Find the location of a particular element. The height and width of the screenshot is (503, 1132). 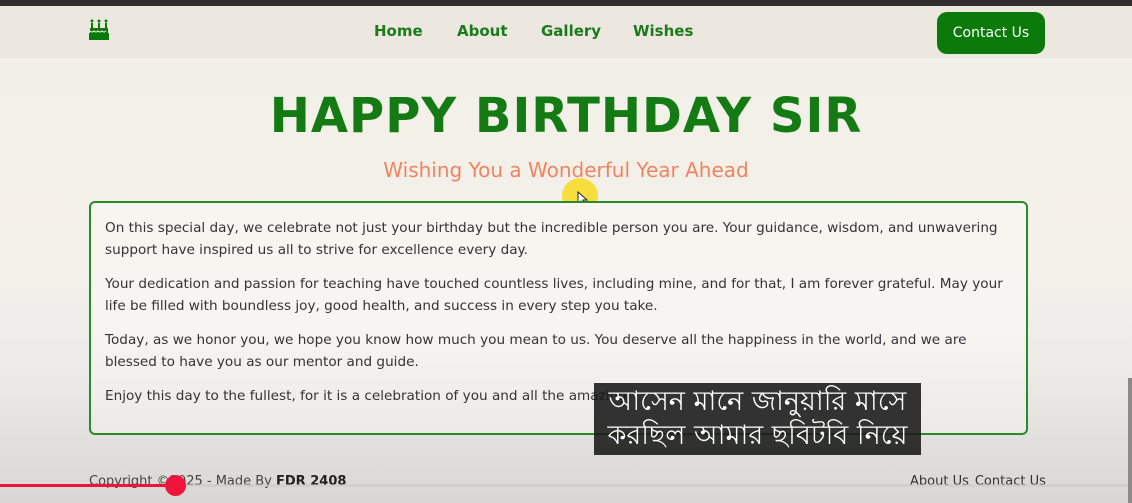

nav-home: Home is located at coordinates (398, 31).